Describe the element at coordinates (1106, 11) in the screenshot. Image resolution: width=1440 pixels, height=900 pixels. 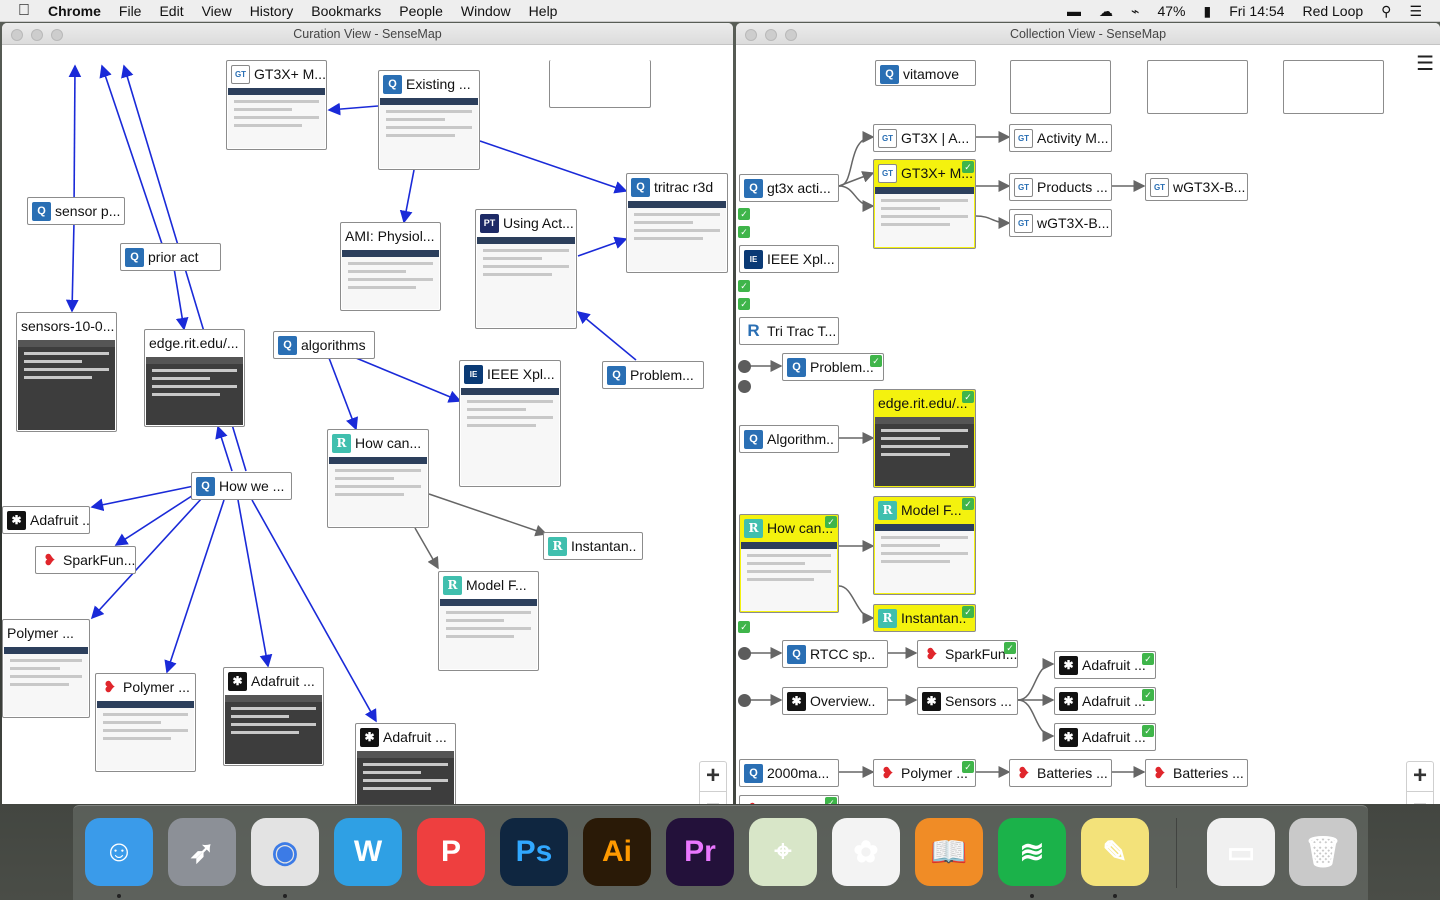
I see `creative-cloud-icon: ☁` at that location.